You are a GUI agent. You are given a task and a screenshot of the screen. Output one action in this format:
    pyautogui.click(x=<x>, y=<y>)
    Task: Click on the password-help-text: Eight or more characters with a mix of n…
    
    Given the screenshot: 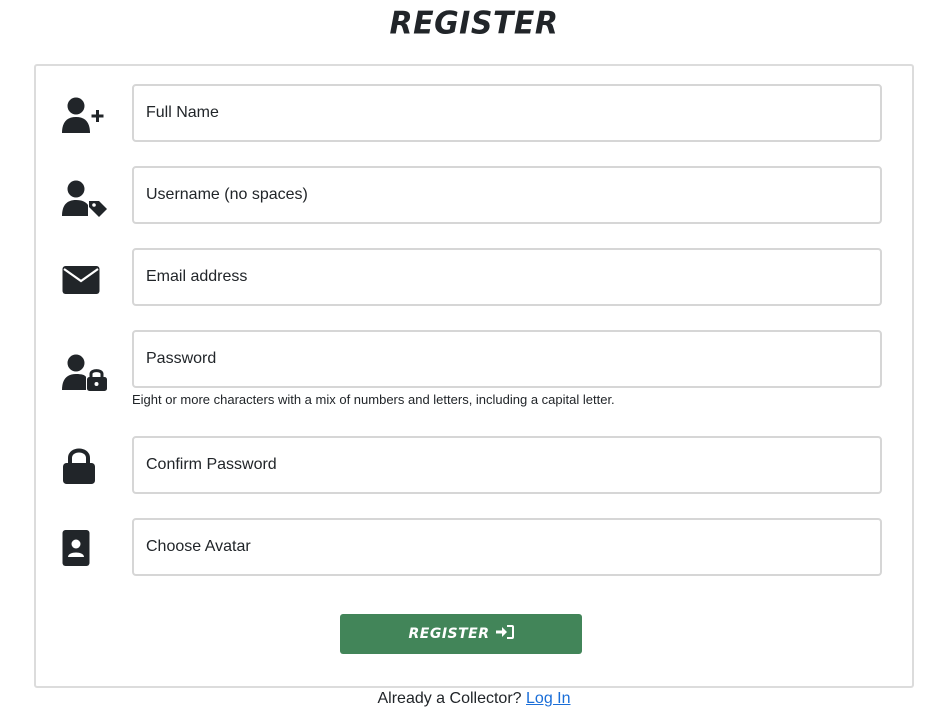 What is the action you would take?
    pyautogui.click(x=373, y=399)
    